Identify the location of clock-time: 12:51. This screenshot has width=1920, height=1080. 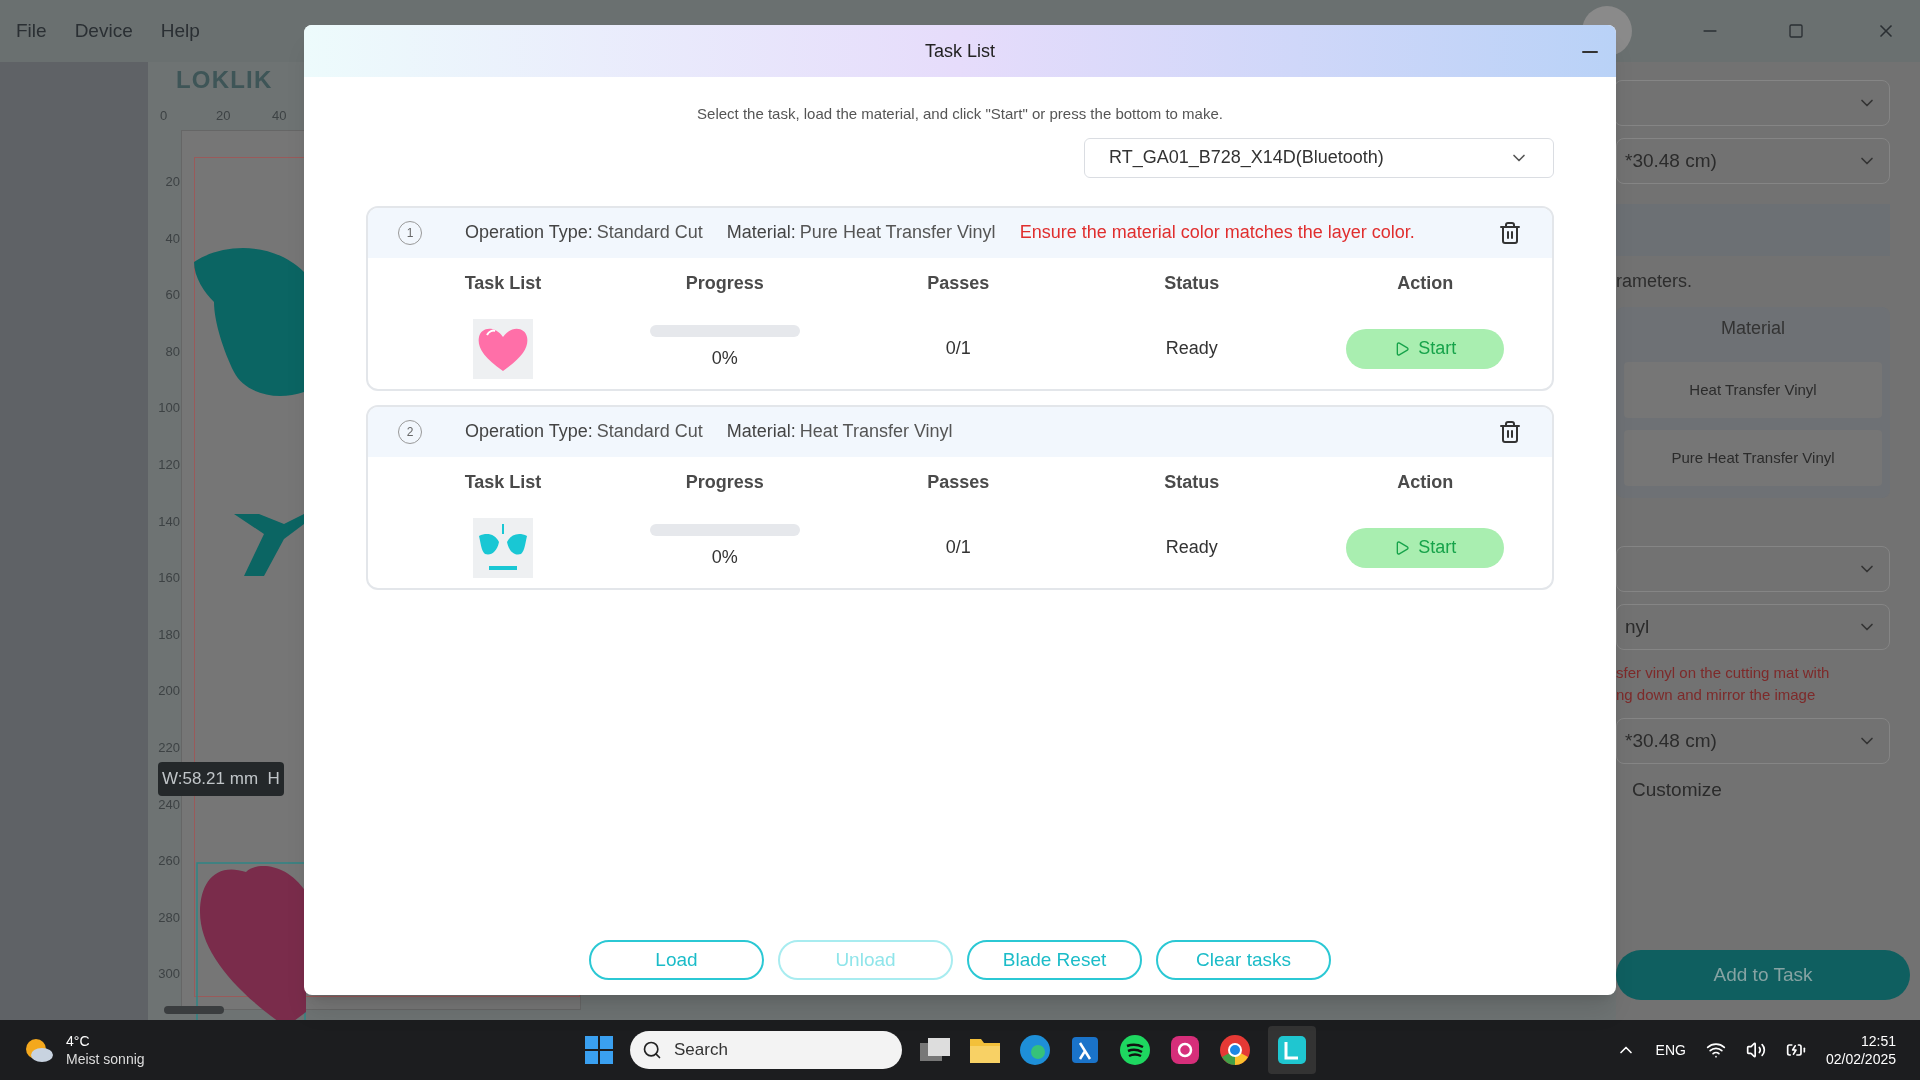
(1878, 1041).